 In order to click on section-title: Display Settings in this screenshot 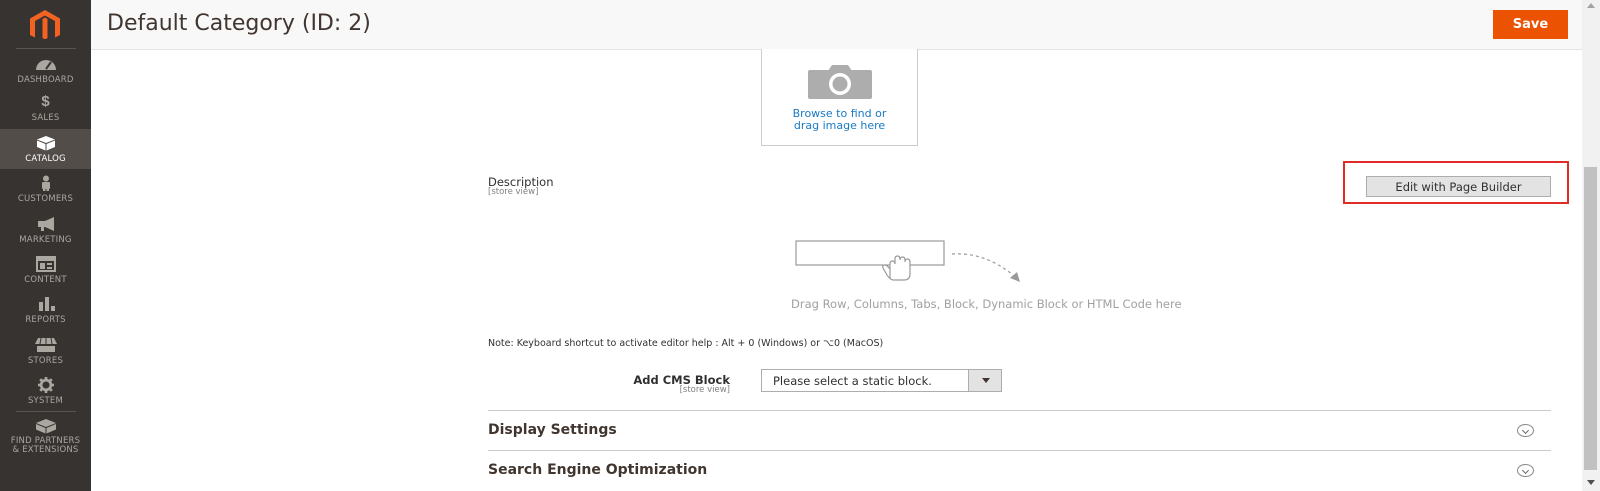, I will do `click(552, 430)`.